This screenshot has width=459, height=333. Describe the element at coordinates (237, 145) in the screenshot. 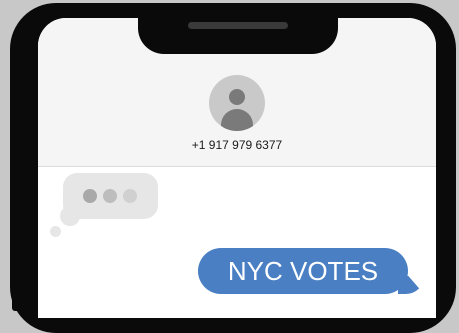

I see `contact-phone-number: +1 917 979 6377` at that location.